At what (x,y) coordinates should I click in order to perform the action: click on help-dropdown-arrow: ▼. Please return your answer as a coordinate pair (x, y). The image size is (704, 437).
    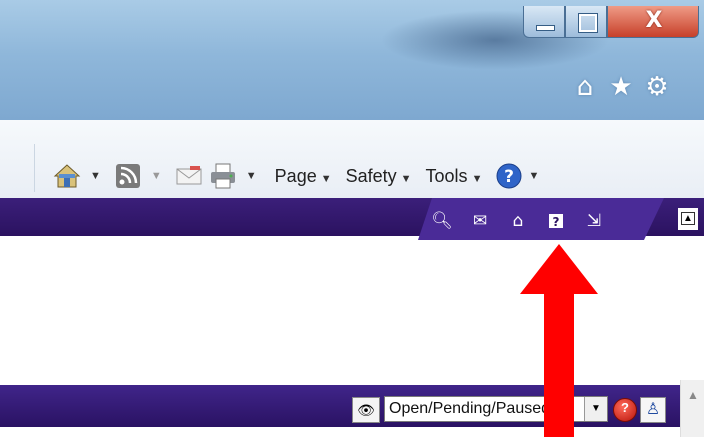
    Looking at the image, I should click on (533, 176).